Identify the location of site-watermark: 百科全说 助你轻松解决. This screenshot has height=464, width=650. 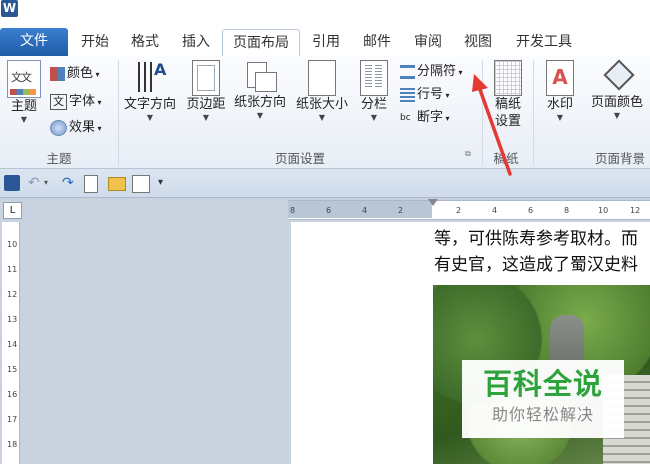
(543, 399).